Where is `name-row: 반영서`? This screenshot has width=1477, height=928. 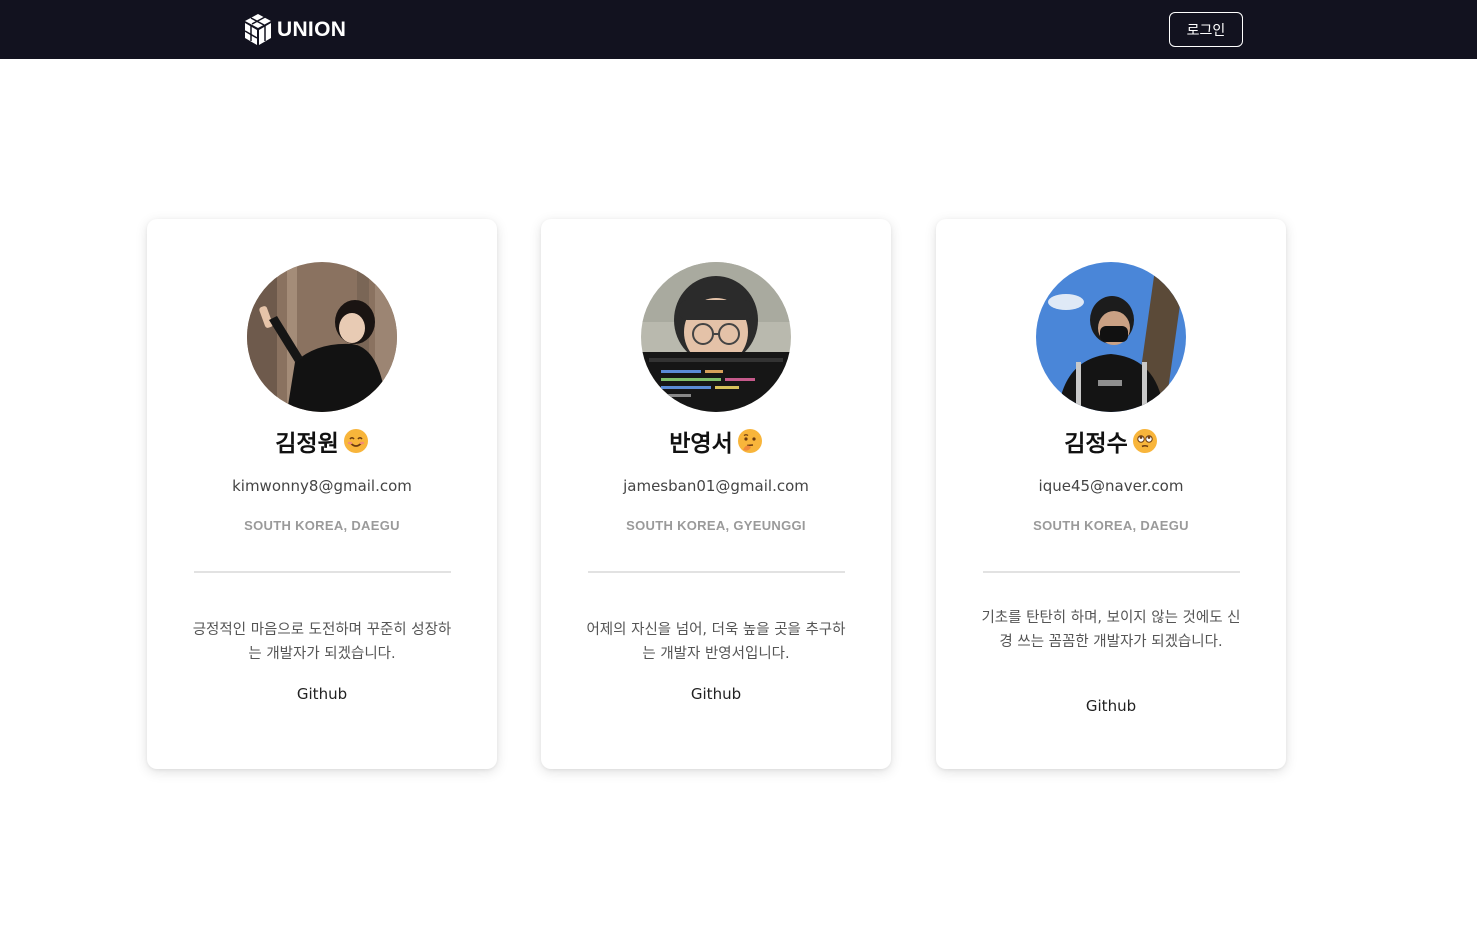
name-row: 반영서 is located at coordinates (716, 441).